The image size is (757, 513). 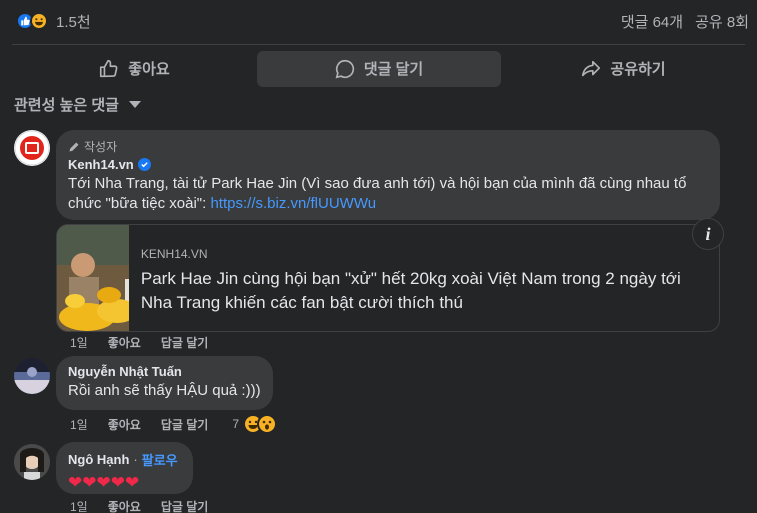 I want to click on comment-author: Kenh14.vn, so click(x=388, y=164).